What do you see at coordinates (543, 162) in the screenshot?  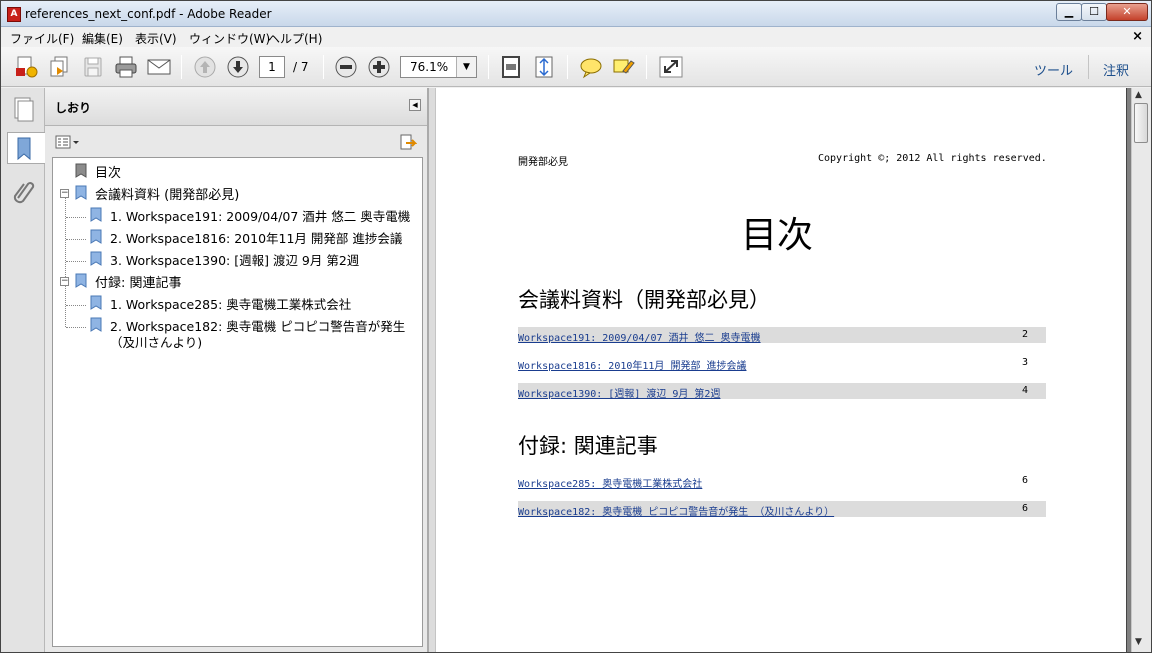 I see `page-header-left: 開発部必見` at bounding box center [543, 162].